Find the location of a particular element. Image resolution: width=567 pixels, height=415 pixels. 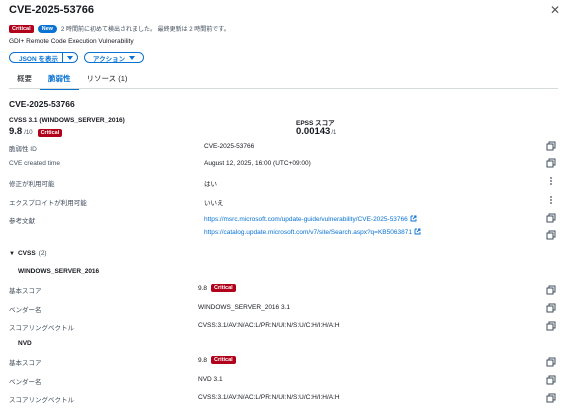

cvss-section-title: CVSS is located at coordinates (26, 253).